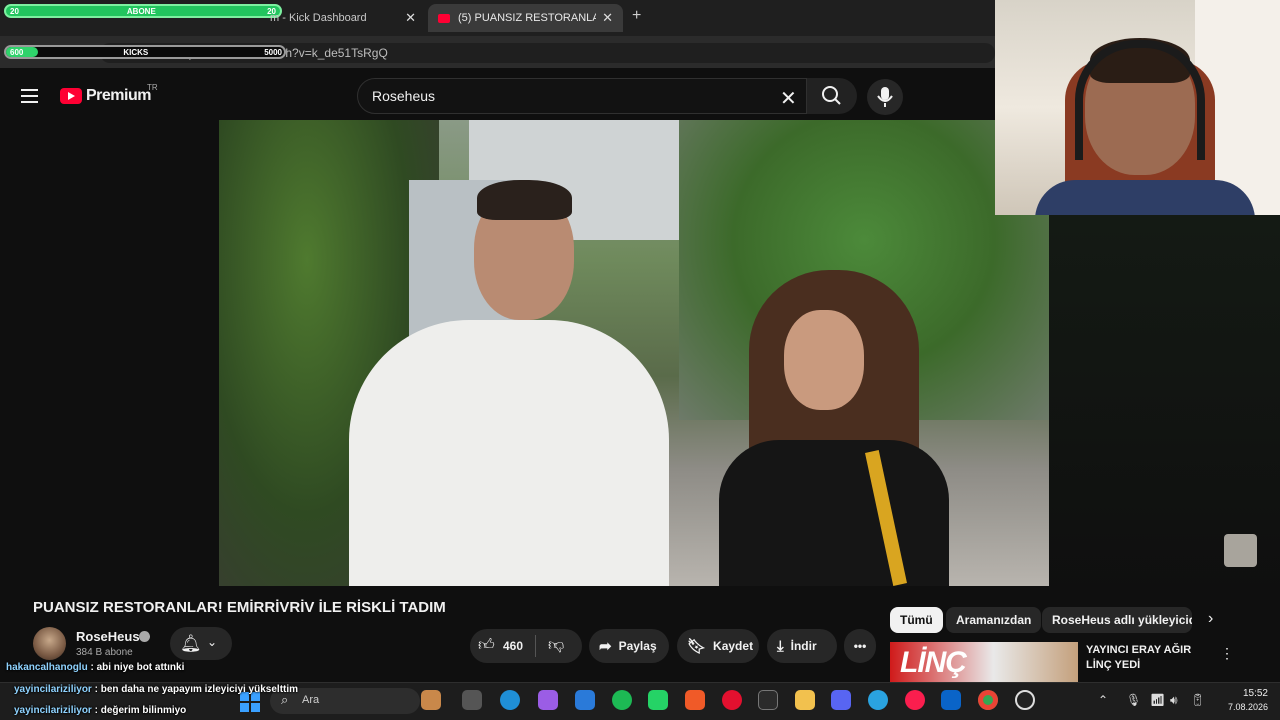 The image size is (1280, 720). What do you see at coordinates (933, 662) in the screenshot?
I see `recommended-thumbnail-text: LİNÇ` at bounding box center [933, 662].